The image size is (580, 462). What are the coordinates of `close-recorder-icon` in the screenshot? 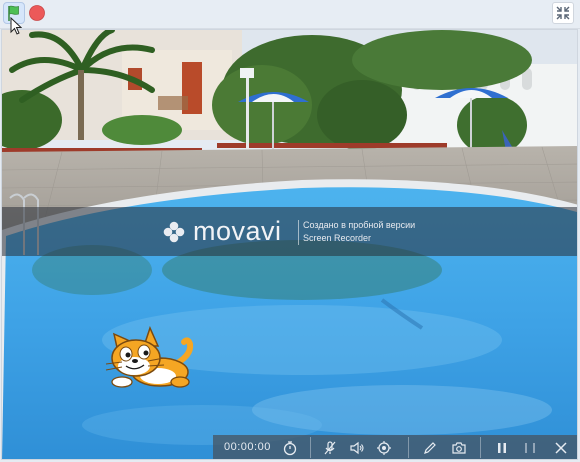 It's located at (561, 448).